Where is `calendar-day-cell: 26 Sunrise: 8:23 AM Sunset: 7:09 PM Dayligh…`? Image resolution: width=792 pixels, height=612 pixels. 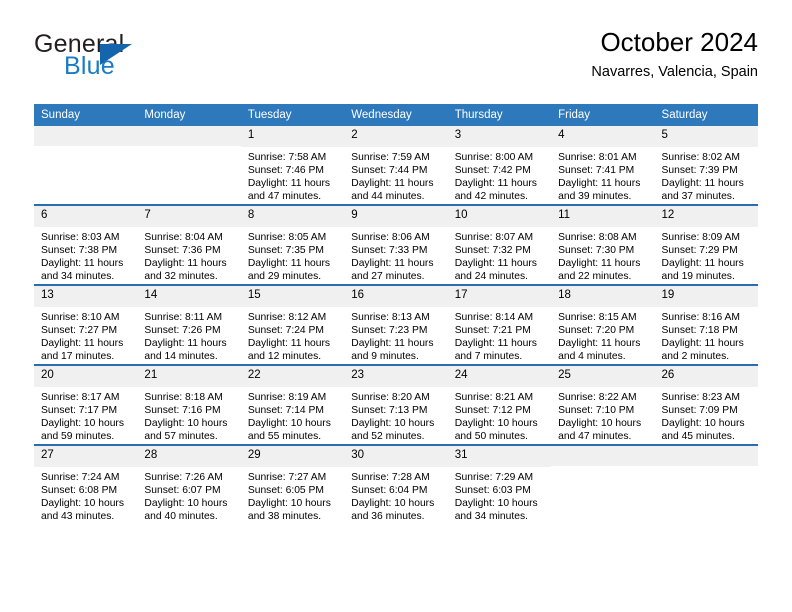
calendar-day-cell: 26 Sunrise: 8:23 AM Sunset: 7:09 PM Dayligh… is located at coordinates (706, 404).